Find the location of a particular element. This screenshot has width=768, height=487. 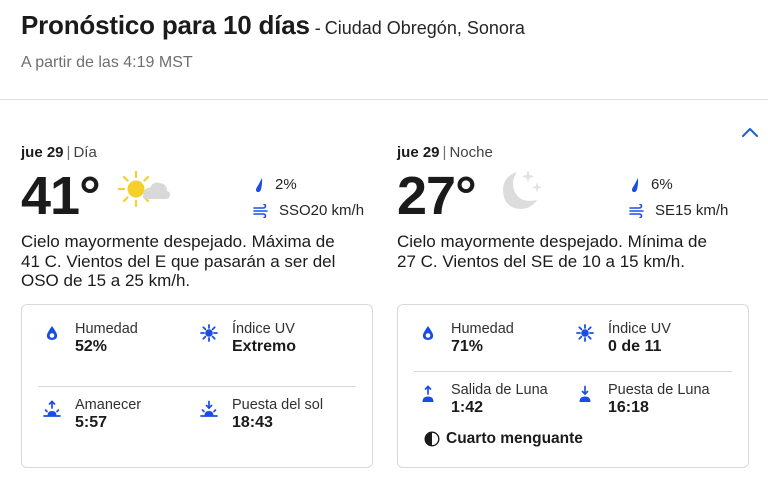

humidity-item: Humedad 71% is located at coordinates (465, 338).